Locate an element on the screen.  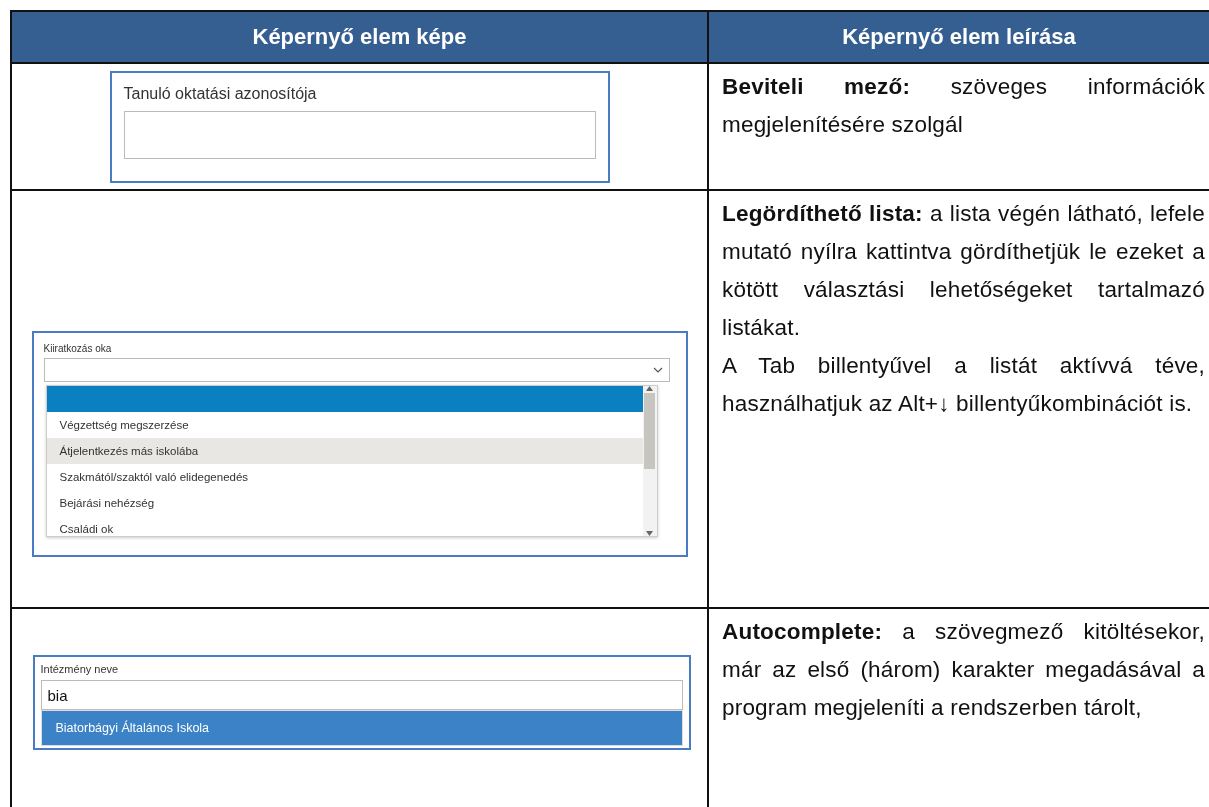
field-label: Intézmény neve is located at coordinates (80, 669).